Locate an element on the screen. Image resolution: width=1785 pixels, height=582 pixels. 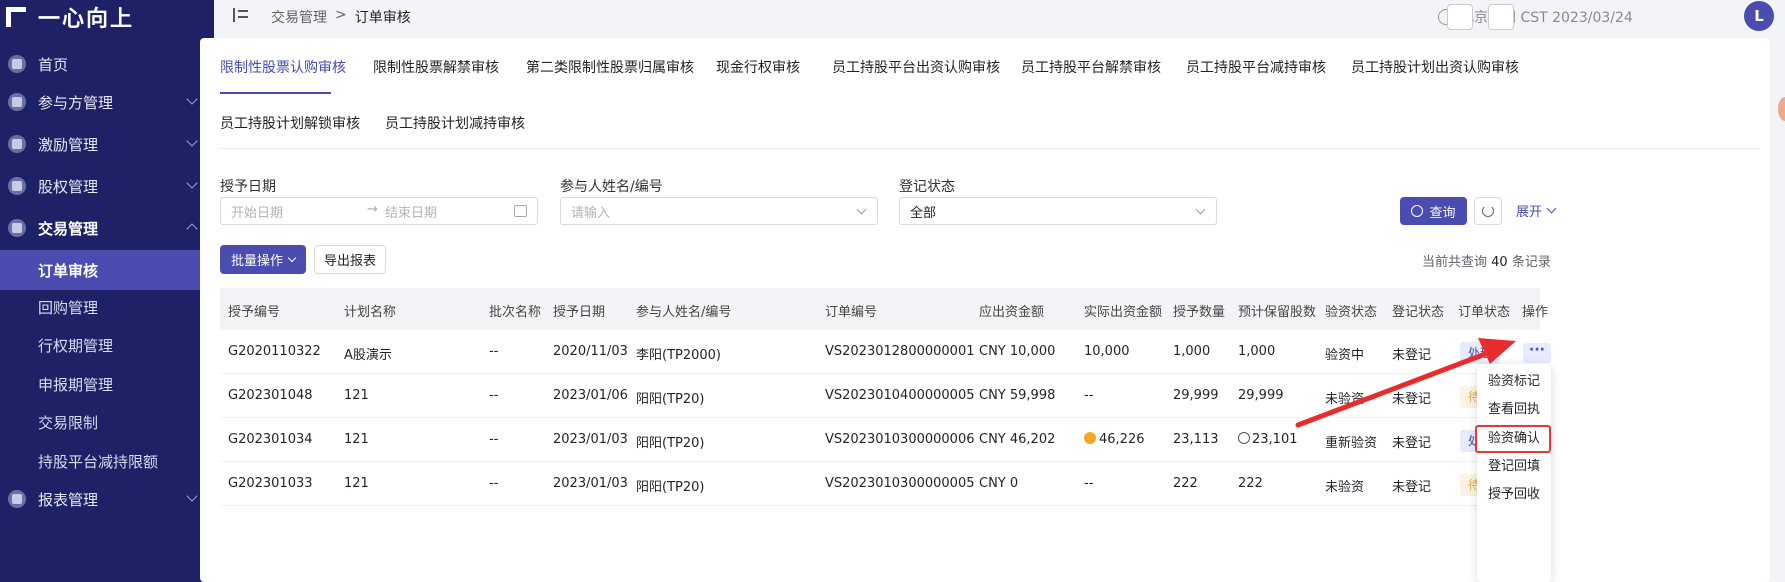
brand-logo: 一心向上 is located at coordinates (67, 17).